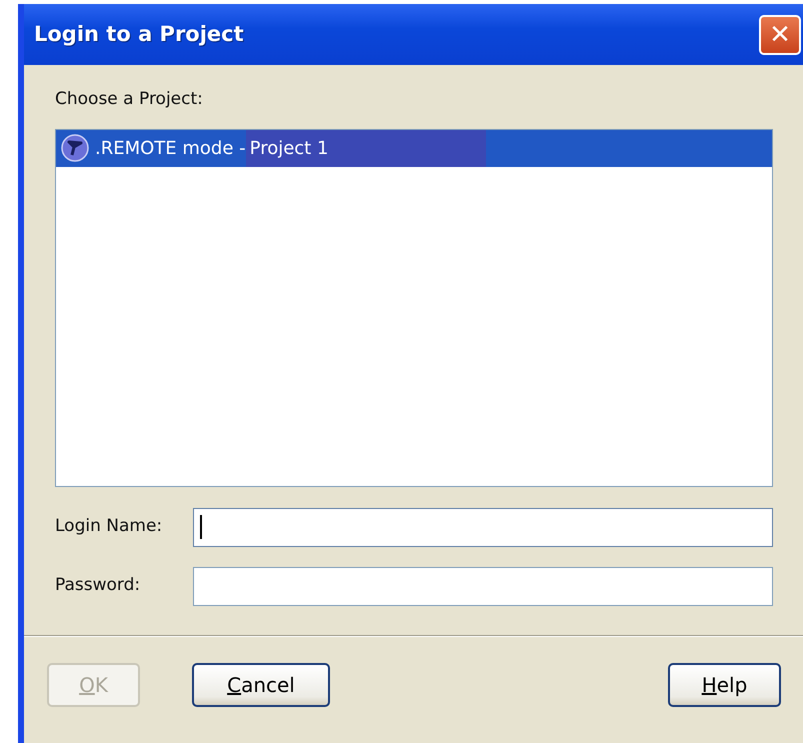 Image resolution: width=803 pixels, height=743 pixels. I want to click on field-label: Password:, so click(98, 586).